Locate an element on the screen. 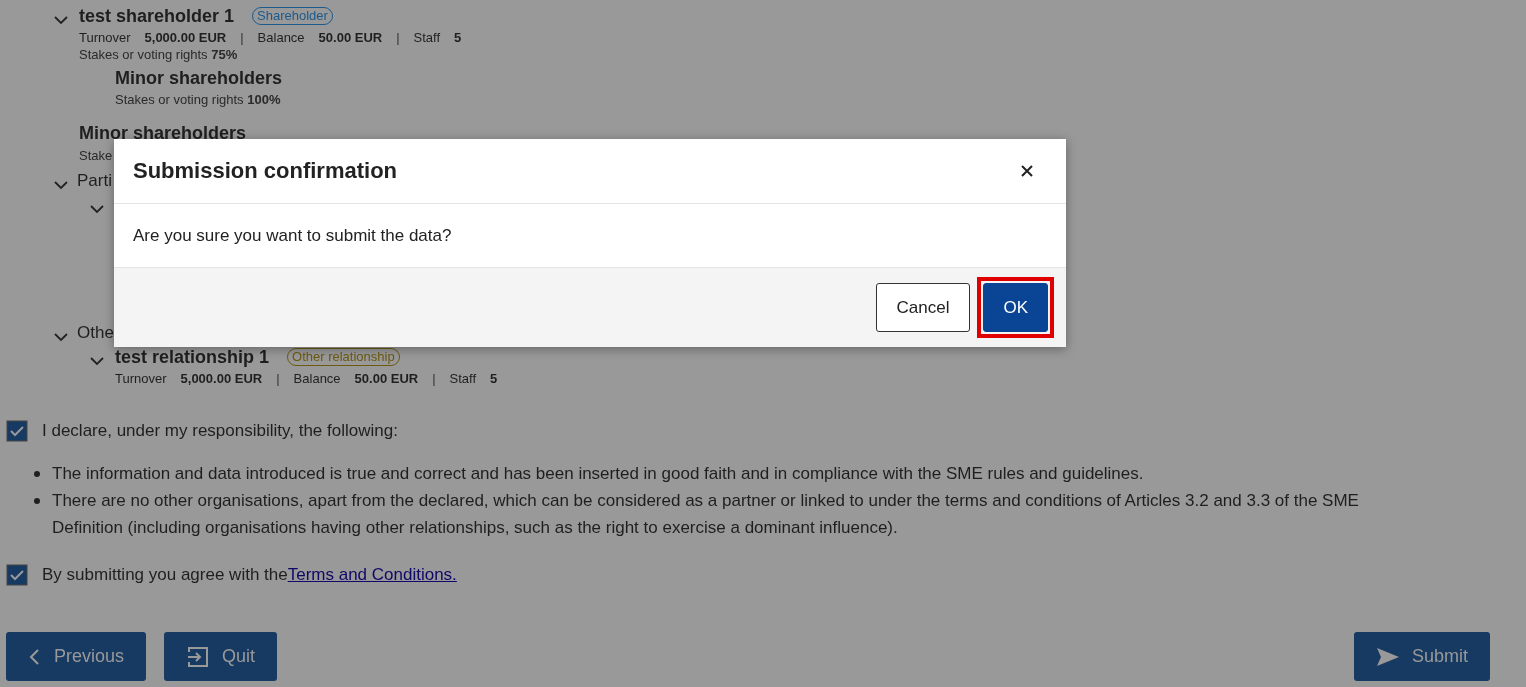 The width and height of the screenshot is (1526, 687). dialog-title: Submission confirmation is located at coordinates (265, 171).